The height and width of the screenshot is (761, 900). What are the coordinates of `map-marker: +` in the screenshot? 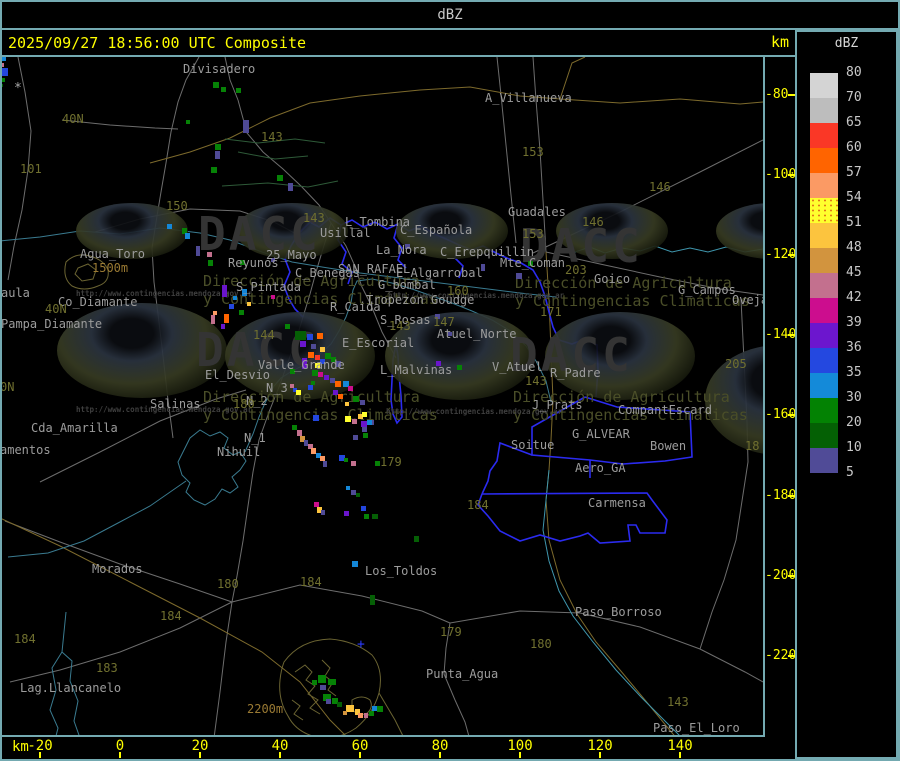 It's located at (361, 644).